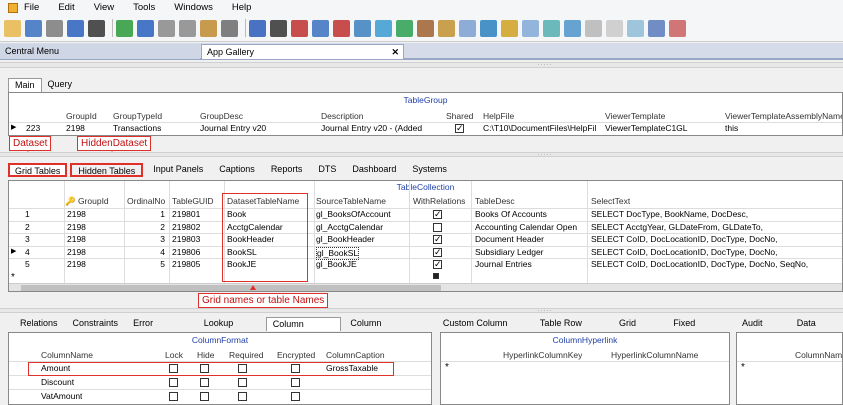 This screenshot has height=405, width=843. I want to click on menu-file: File, so click(31, 7).